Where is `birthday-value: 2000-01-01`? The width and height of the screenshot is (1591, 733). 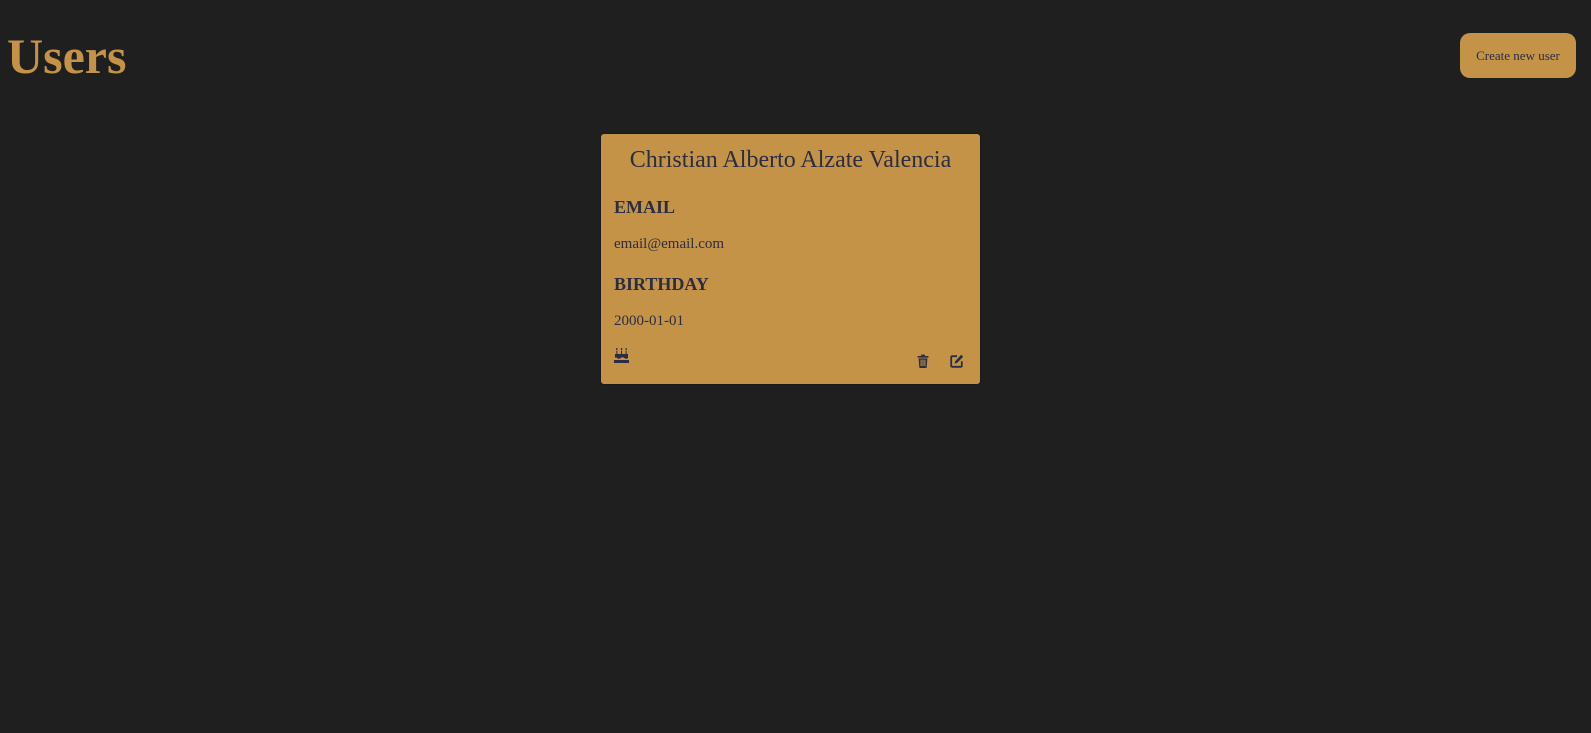
birthday-value: 2000-01-01 is located at coordinates (649, 321).